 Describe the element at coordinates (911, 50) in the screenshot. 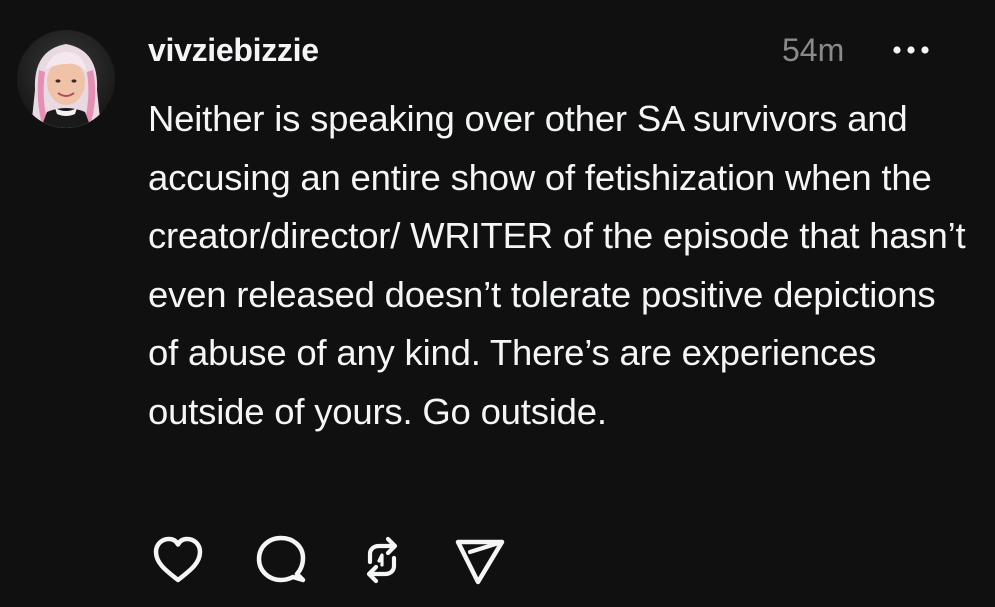

I see `ellipsis-icon` at that location.